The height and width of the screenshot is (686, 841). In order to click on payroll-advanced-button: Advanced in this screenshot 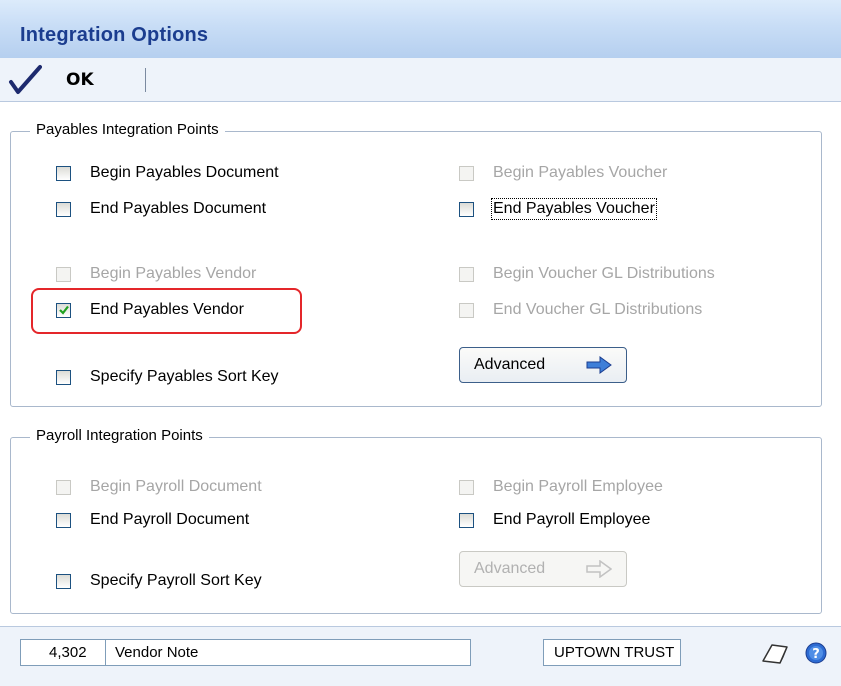, I will do `click(543, 569)`.